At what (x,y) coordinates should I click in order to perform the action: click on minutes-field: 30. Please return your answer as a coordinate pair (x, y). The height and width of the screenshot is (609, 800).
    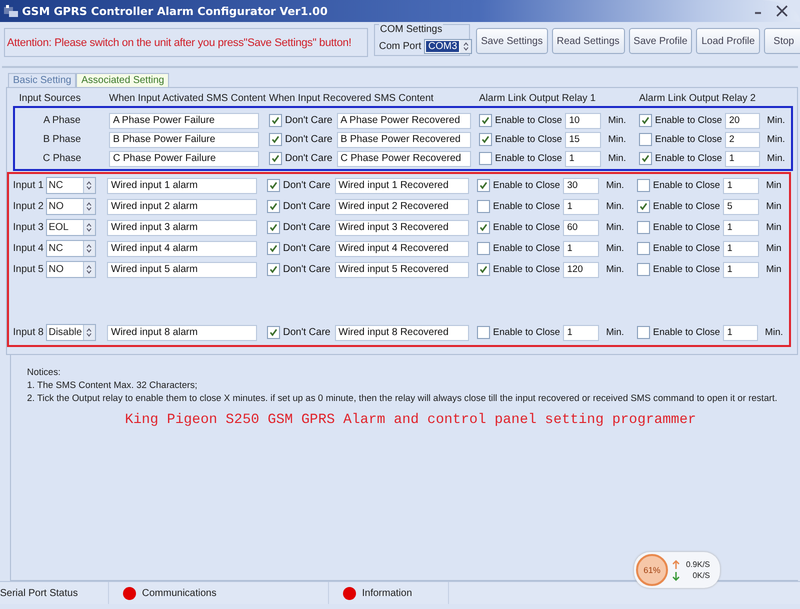
    Looking at the image, I should click on (581, 186).